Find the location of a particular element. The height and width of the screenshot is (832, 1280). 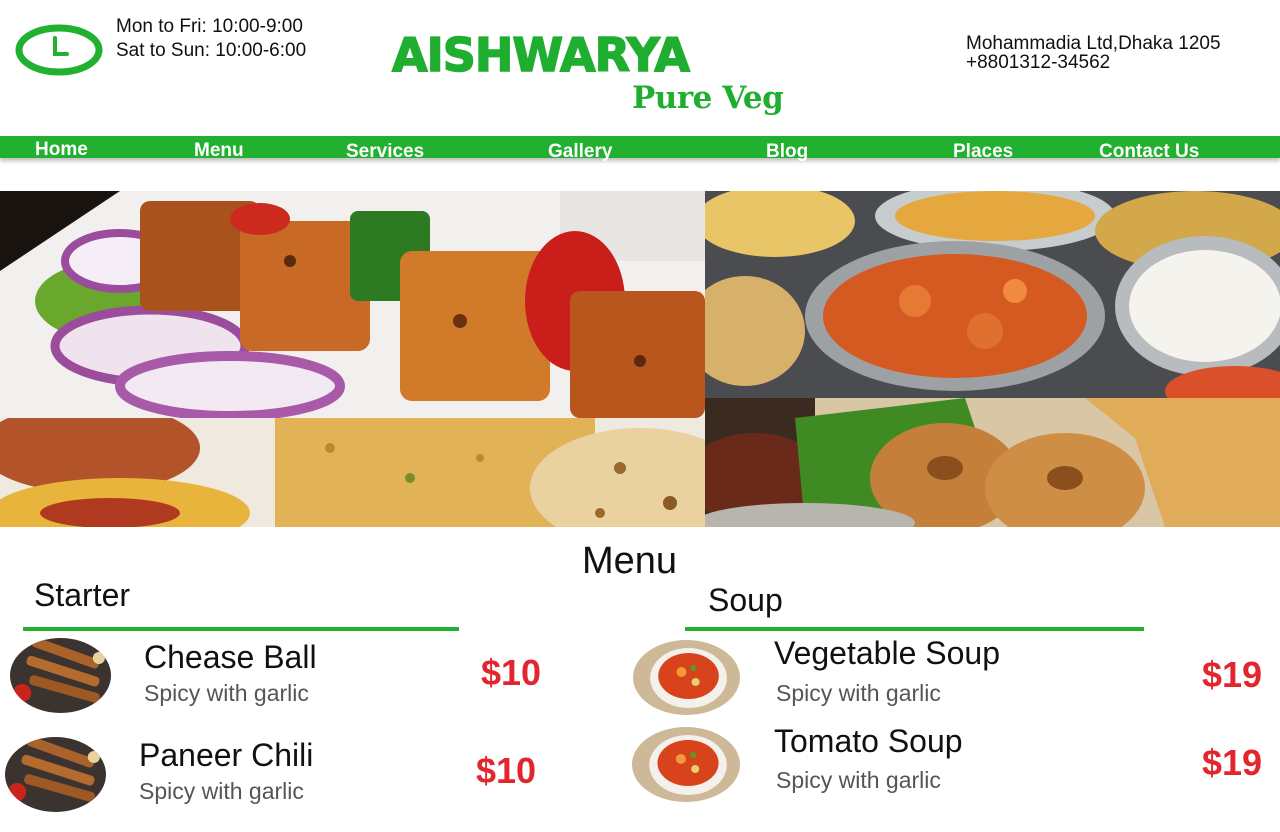

dish-name: Vegetable Soup is located at coordinates (887, 653).